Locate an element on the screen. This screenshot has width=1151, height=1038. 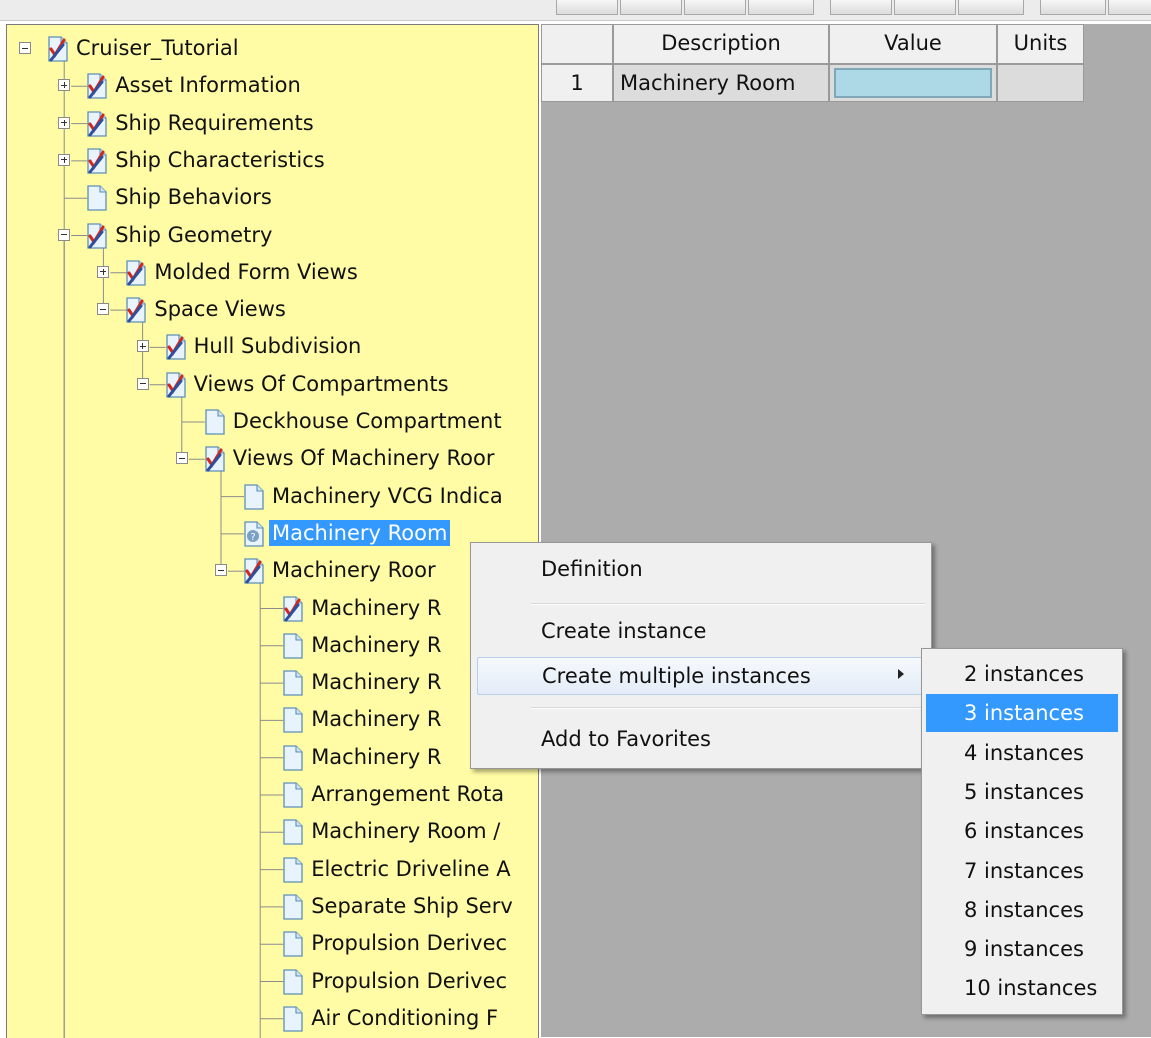
tree-node-machinery-room-group: Machinery Roor is located at coordinates (272, 571).